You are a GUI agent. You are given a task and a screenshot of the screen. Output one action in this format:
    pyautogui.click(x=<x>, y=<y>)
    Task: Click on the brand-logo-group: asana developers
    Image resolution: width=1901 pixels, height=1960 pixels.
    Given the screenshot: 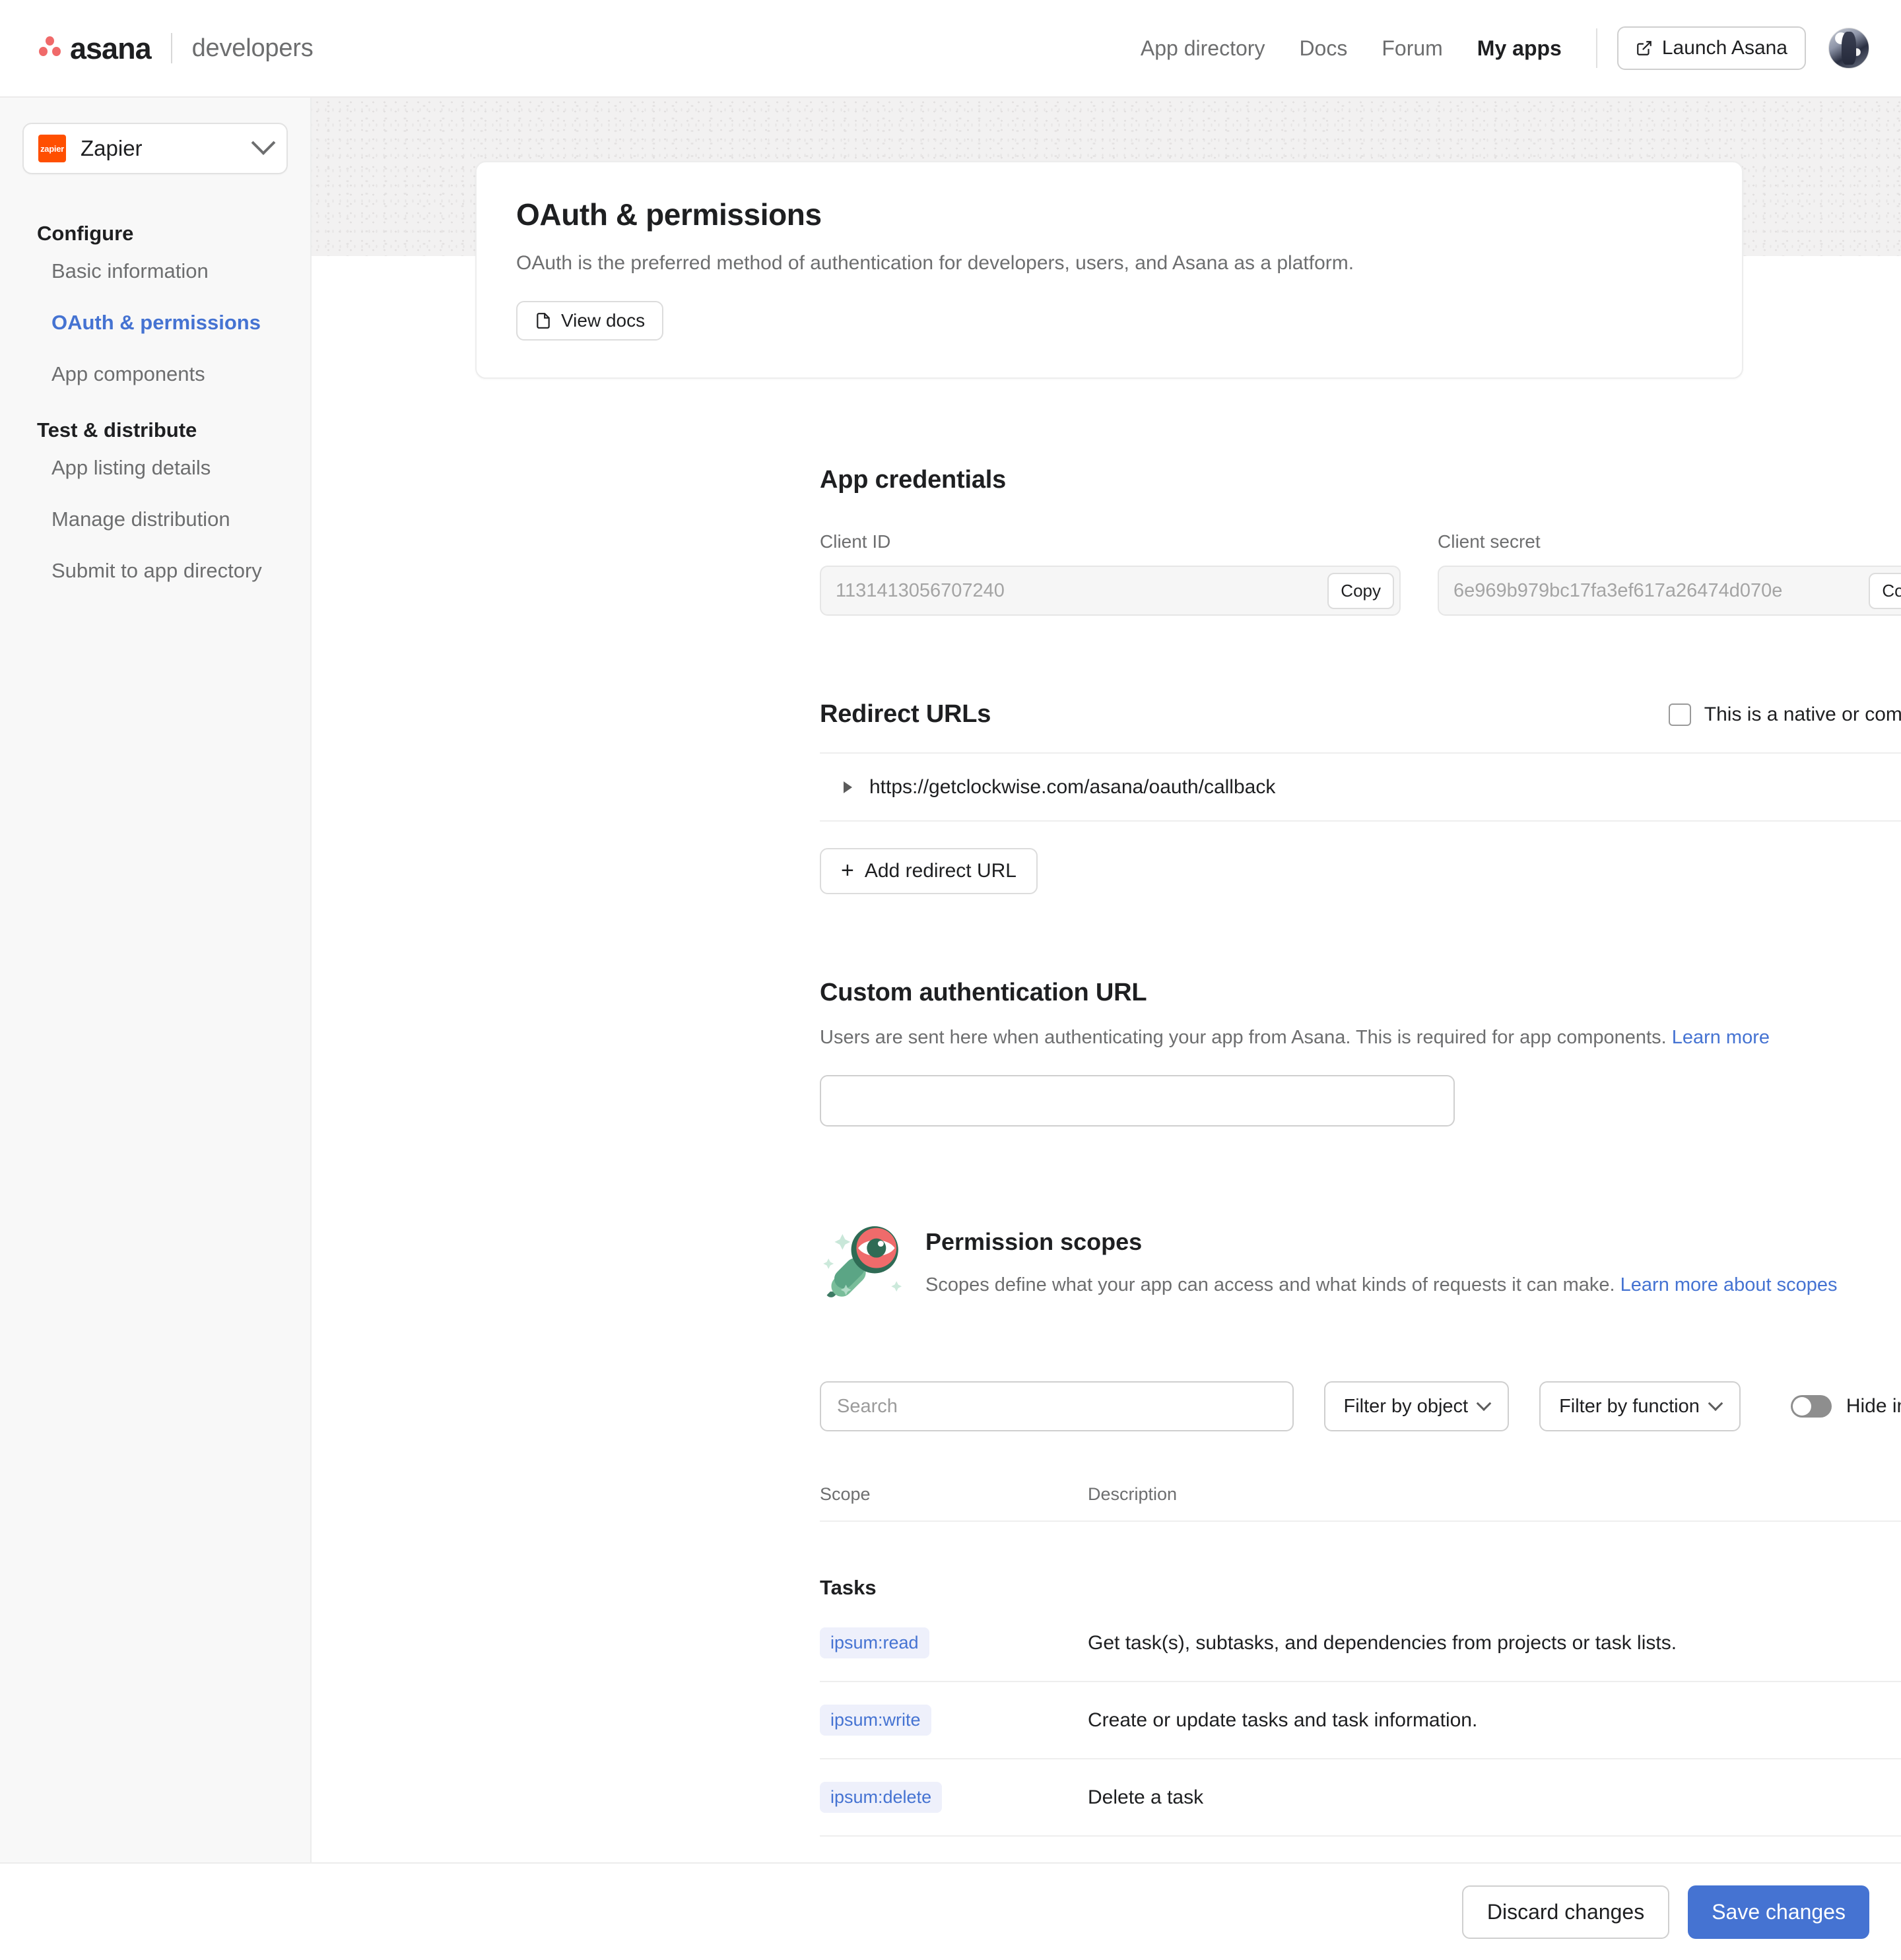 What is the action you would take?
    pyautogui.click(x=176, y=48)
    